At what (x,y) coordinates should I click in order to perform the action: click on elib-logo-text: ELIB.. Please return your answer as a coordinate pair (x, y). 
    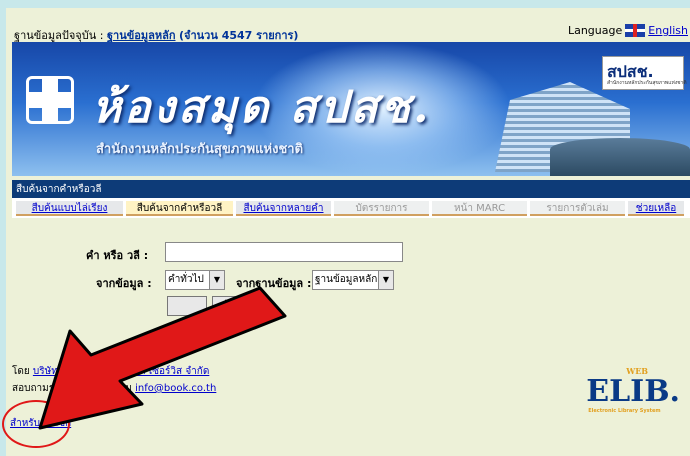
    Looking at the image, I should click on (633, 391).